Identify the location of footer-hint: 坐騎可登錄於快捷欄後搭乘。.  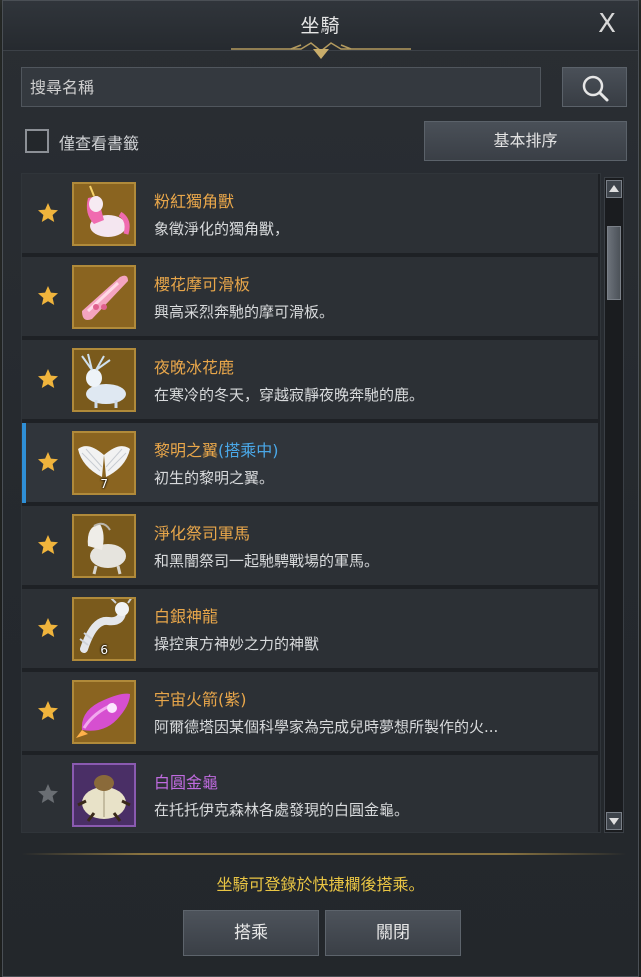
(320, 884).